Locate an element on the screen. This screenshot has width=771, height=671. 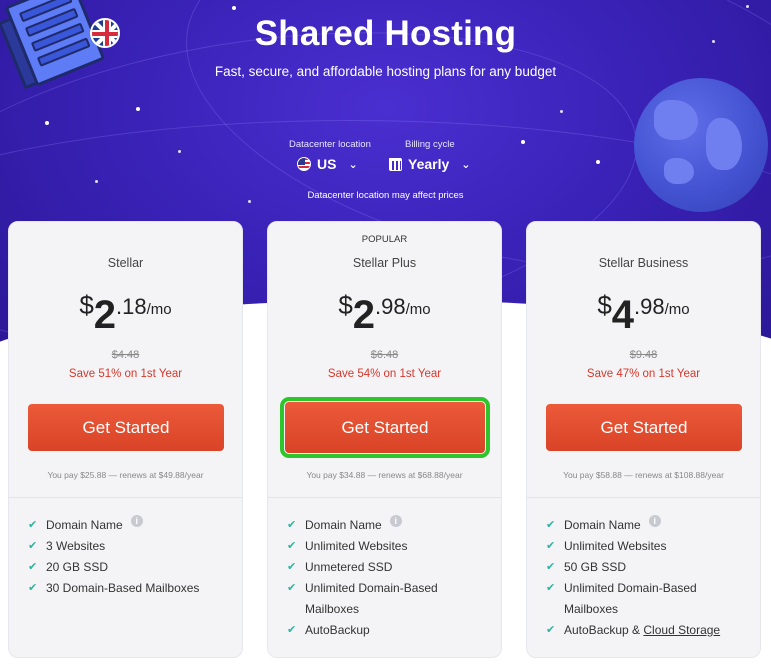
renew-text: You pay $58.88 — renews at $108.88/year is located at coordinates (643, 475).